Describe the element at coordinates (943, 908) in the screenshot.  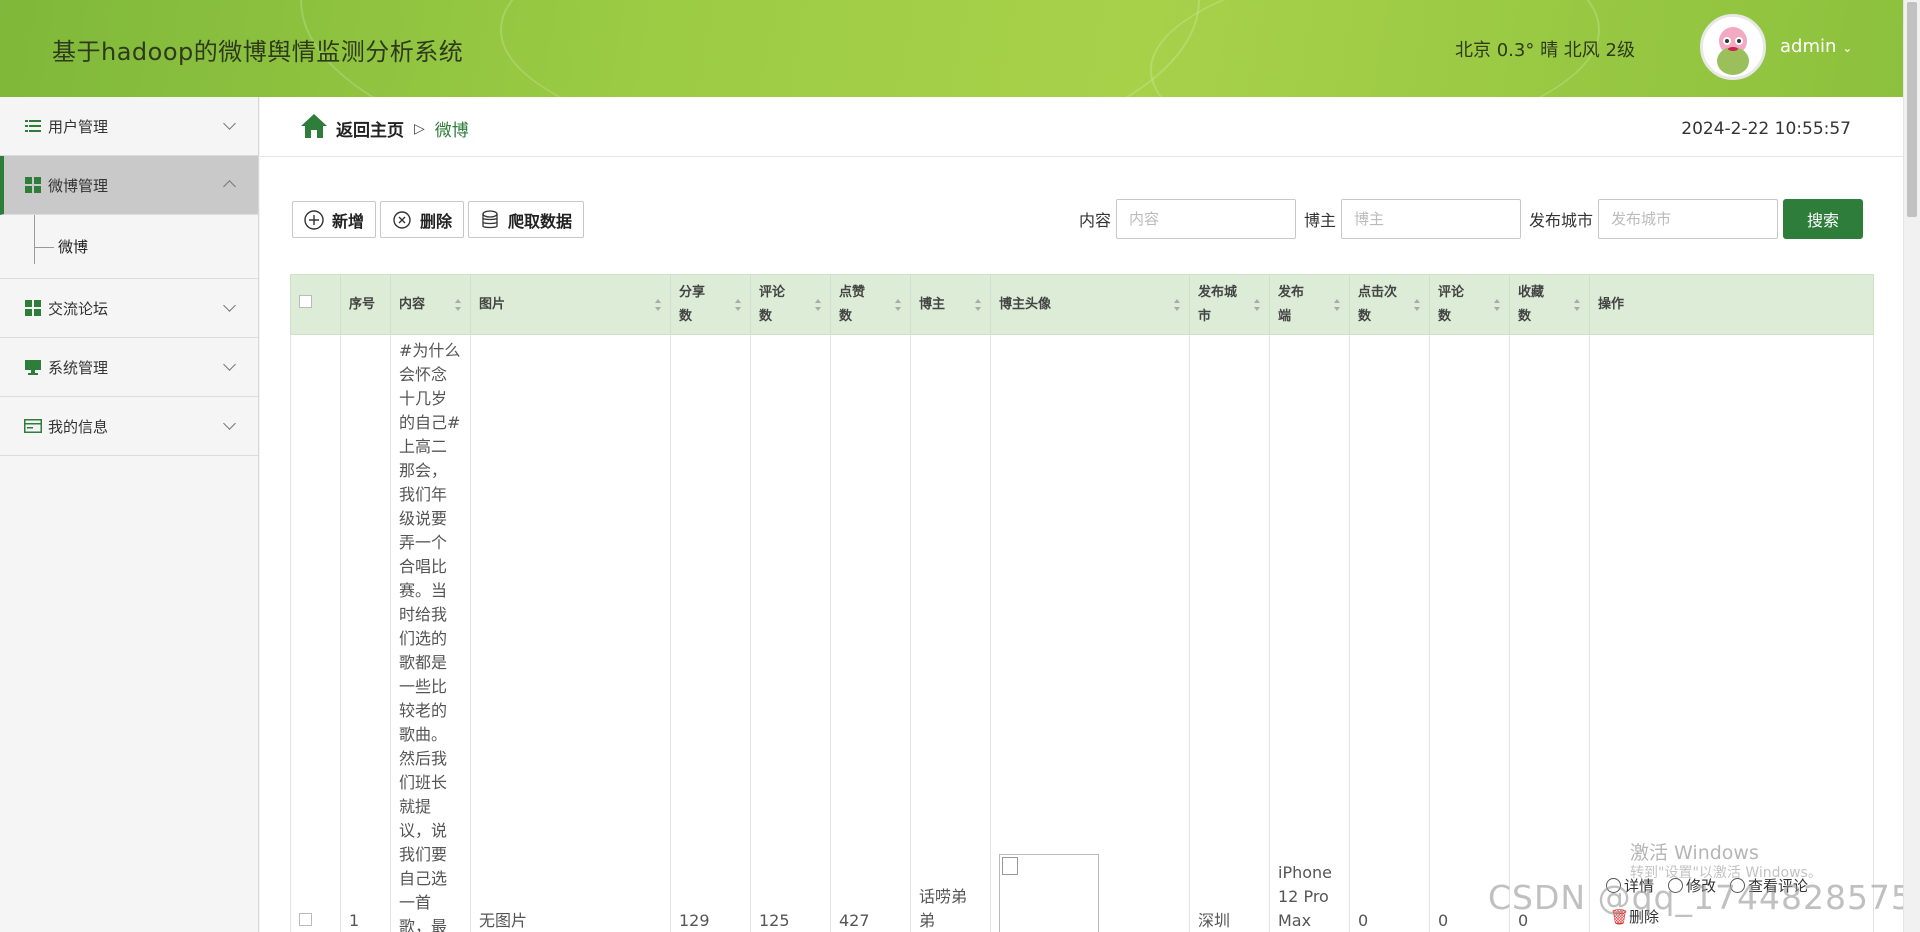
I see `row-blogger-value: 话唠弟弟` at that location.